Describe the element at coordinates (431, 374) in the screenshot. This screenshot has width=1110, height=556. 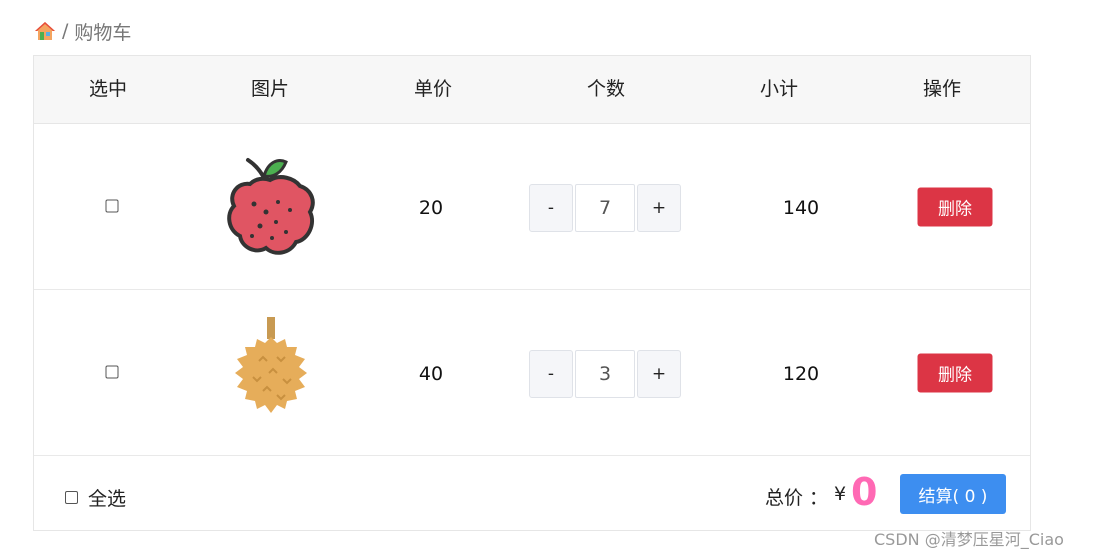
I see `row-price: 40` at that location.